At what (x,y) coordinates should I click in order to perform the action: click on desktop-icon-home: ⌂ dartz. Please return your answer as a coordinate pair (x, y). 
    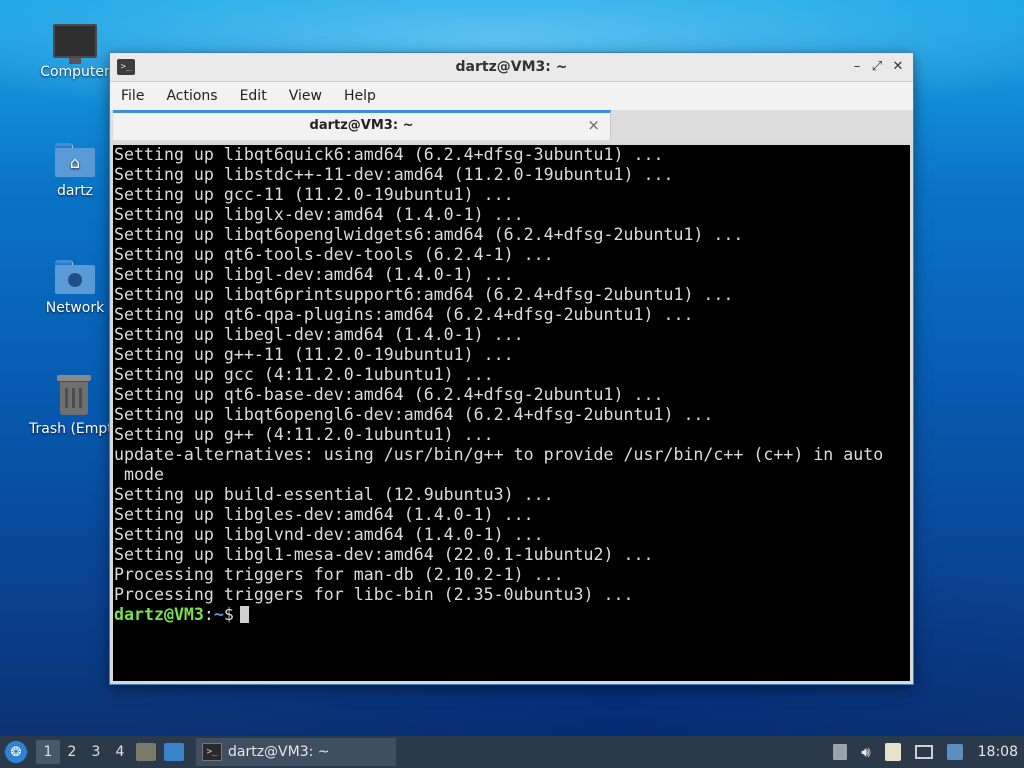
    Looking at the image, I should click on (75, 171).